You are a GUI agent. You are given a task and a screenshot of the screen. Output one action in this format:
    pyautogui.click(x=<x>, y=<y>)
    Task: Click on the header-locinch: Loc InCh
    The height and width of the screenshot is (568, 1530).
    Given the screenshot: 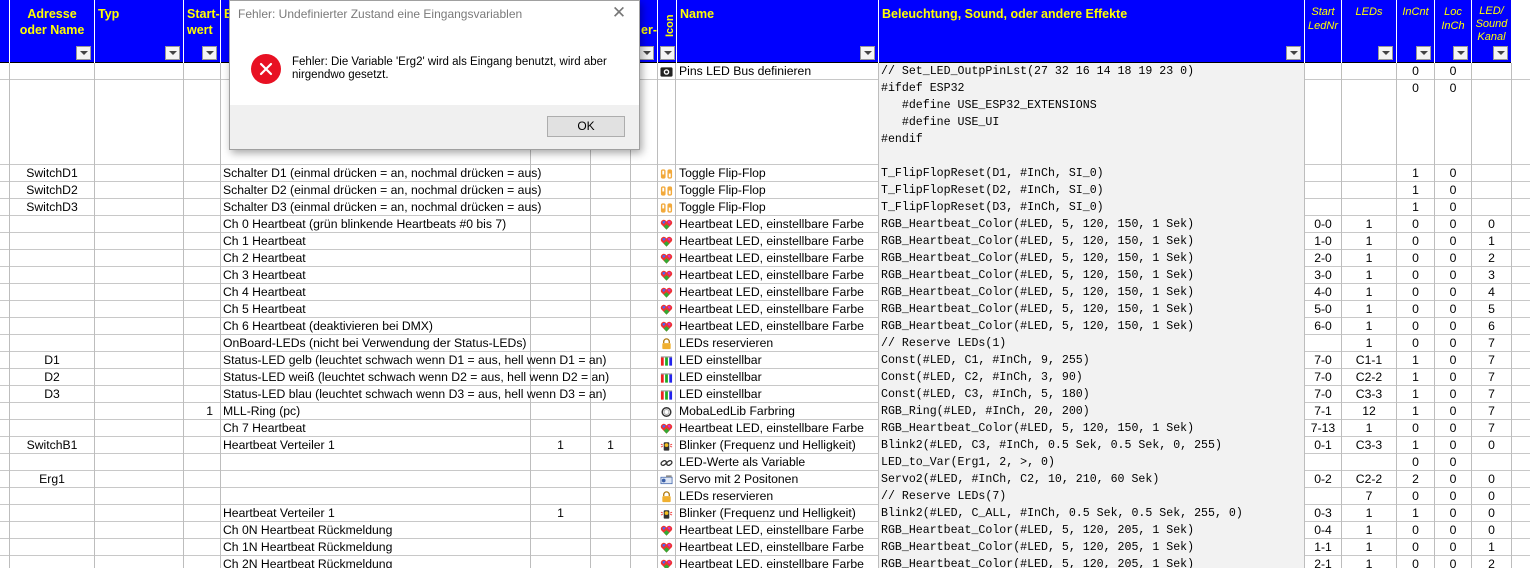 What is the action you would take?
    pyautogui.click(x=1453, y=31)
    